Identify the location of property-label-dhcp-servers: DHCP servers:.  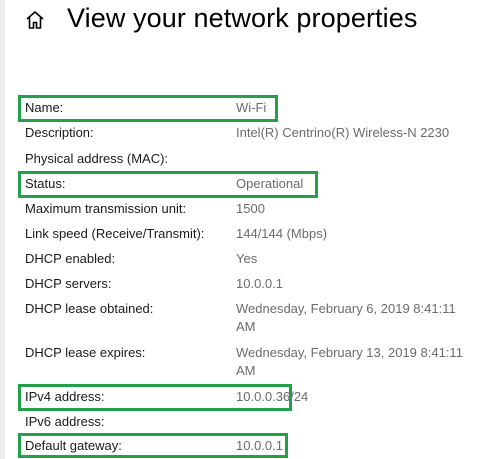
(68, 283).